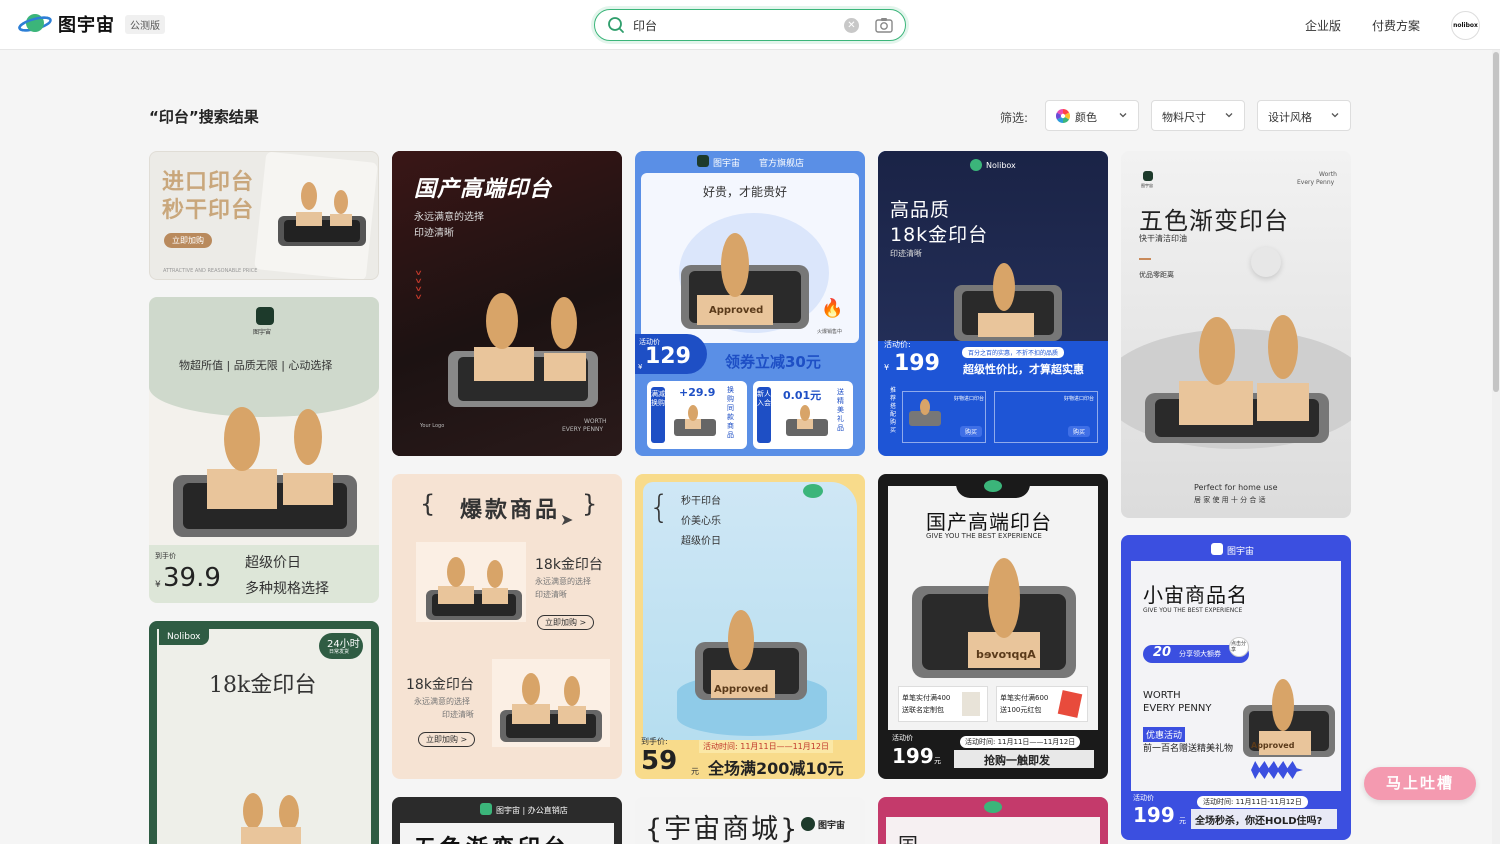 The height and width of the screenshot is (844, 1500). Describe the element at coordinates (616, 27) in the screenshot. I see `search-icon` at that location.